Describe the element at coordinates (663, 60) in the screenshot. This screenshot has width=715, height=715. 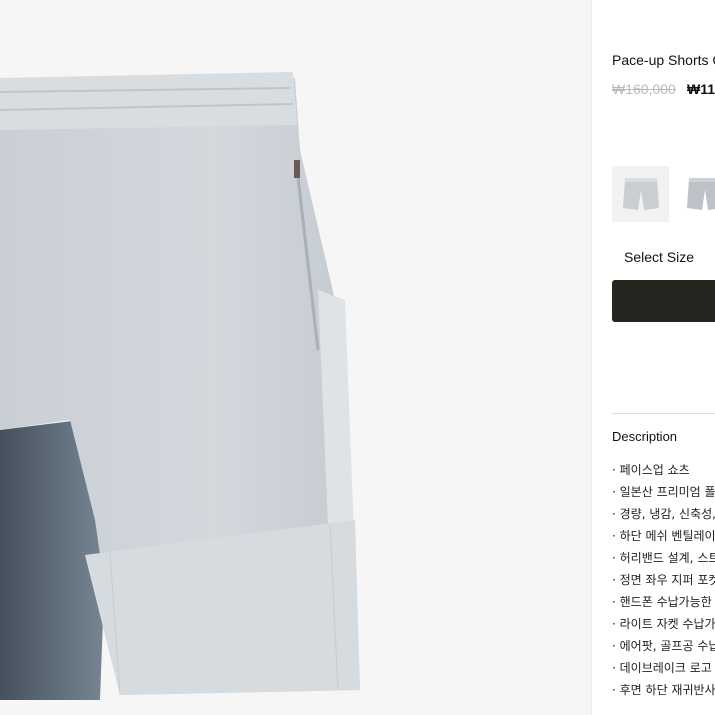
I see `product-title: Pace-up Shorts G` at that location.